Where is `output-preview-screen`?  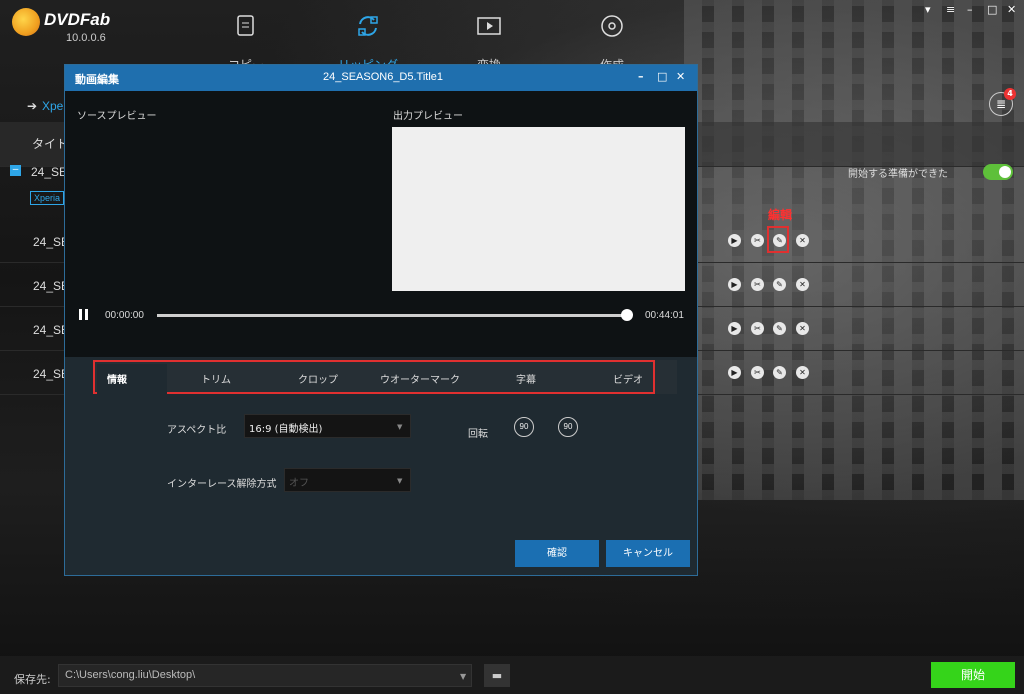
output-preview-screen is located at coordinates (538, 209).